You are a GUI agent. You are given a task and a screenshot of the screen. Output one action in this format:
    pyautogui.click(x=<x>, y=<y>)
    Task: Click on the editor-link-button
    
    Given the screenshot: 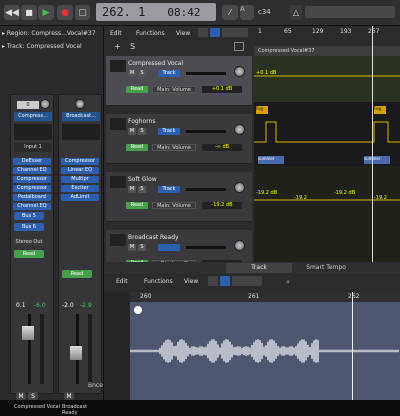 What is the action you would take?
    pyautogui.click(x=225, y=281)
    